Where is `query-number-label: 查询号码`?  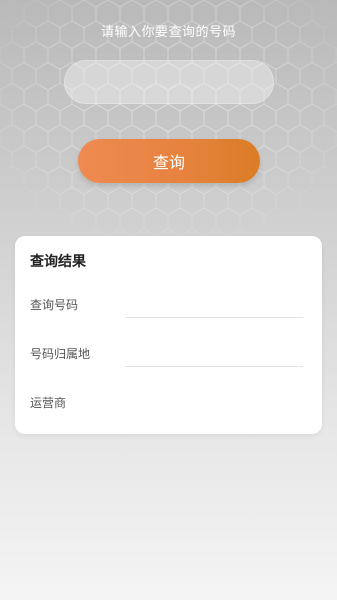
query-number-label: 查询号码 is located at coordinates (54, 305).